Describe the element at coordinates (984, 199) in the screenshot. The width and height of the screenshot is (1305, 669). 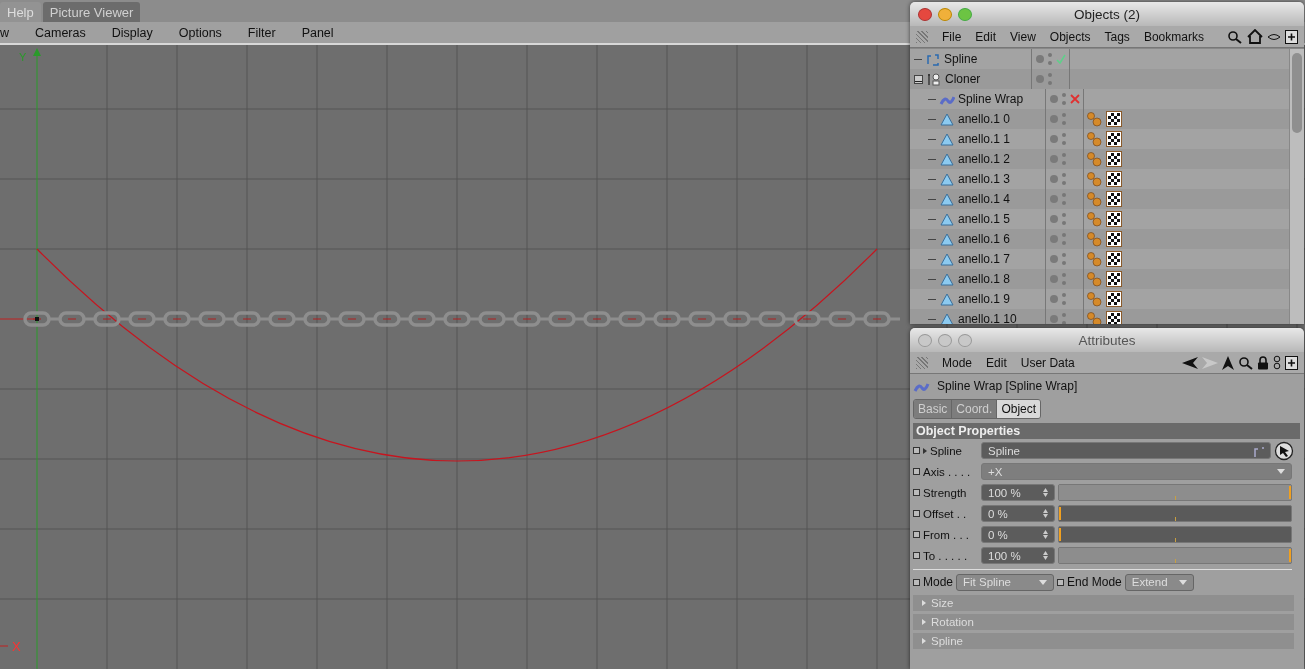
I see `object-name: anello.1 4` at that location.